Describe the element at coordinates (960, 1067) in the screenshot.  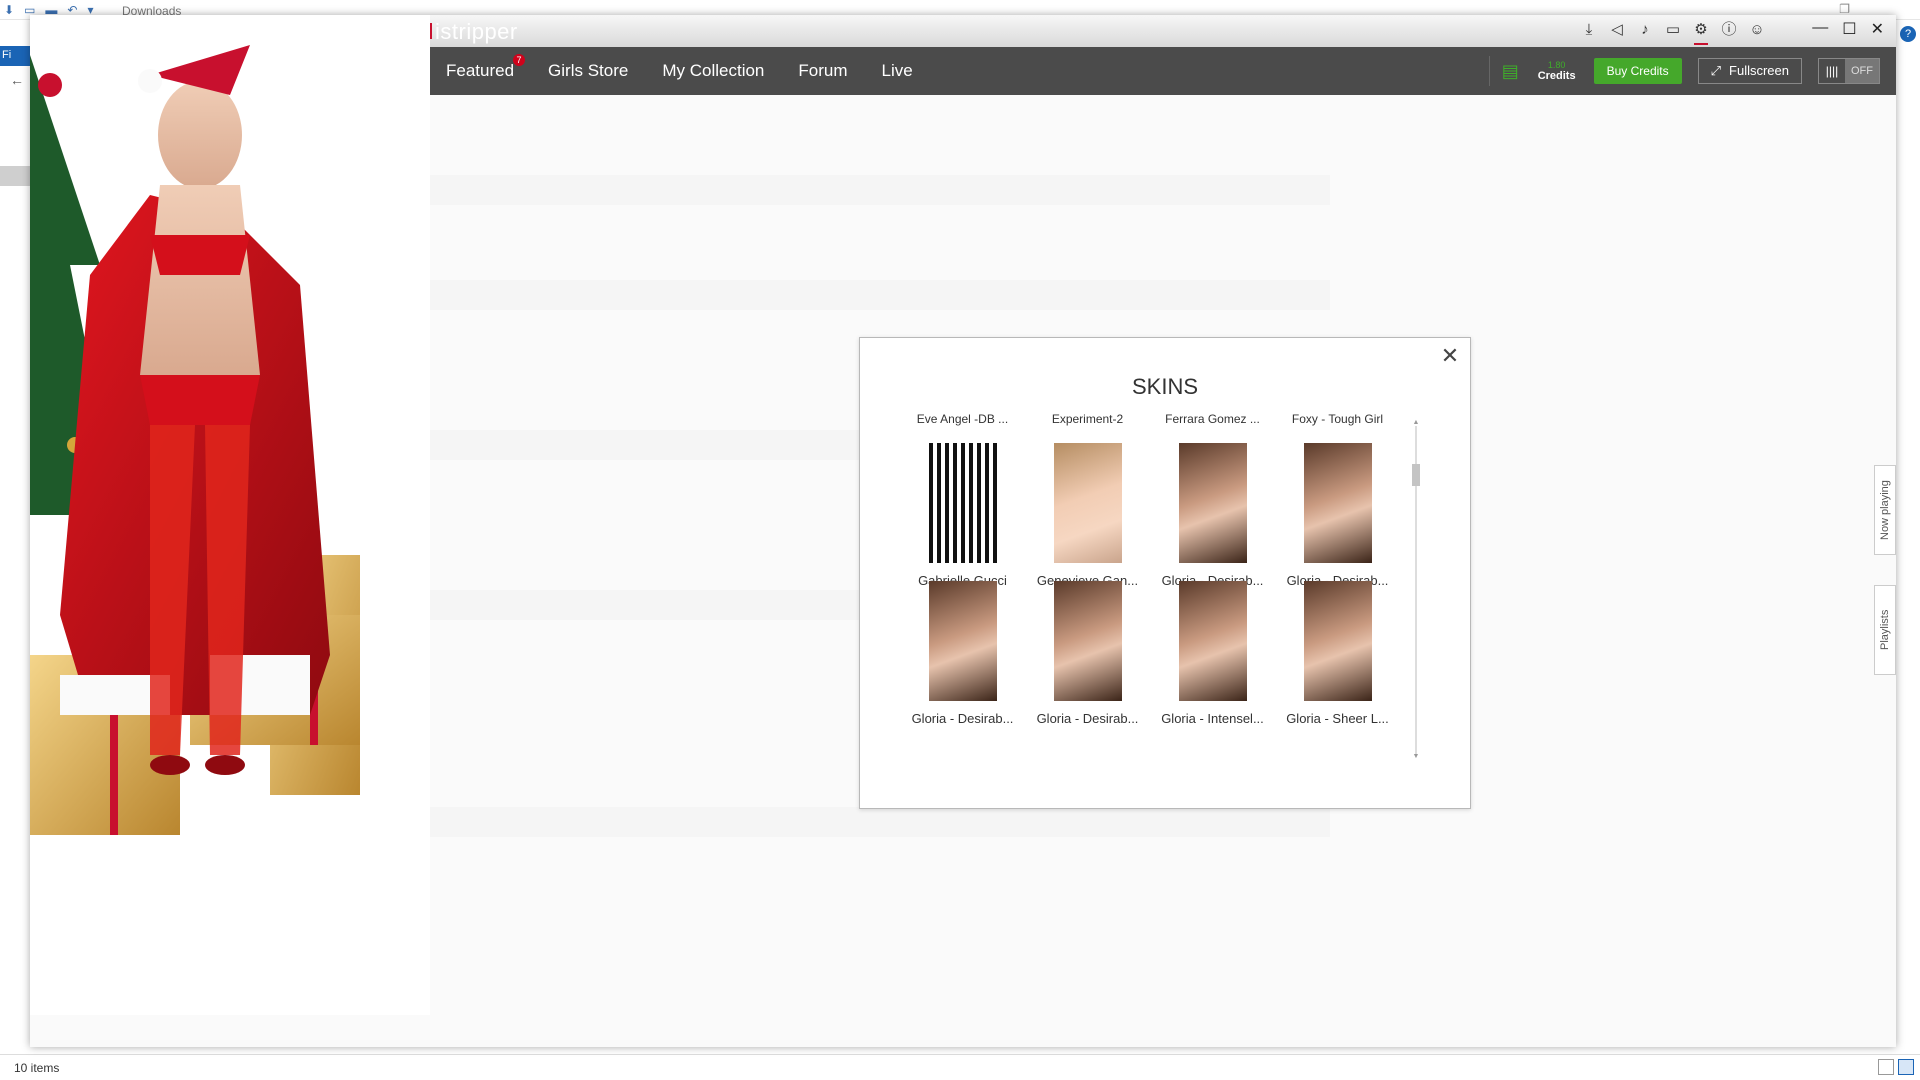
I see `explorer-status-bar: 10 items` at that location.